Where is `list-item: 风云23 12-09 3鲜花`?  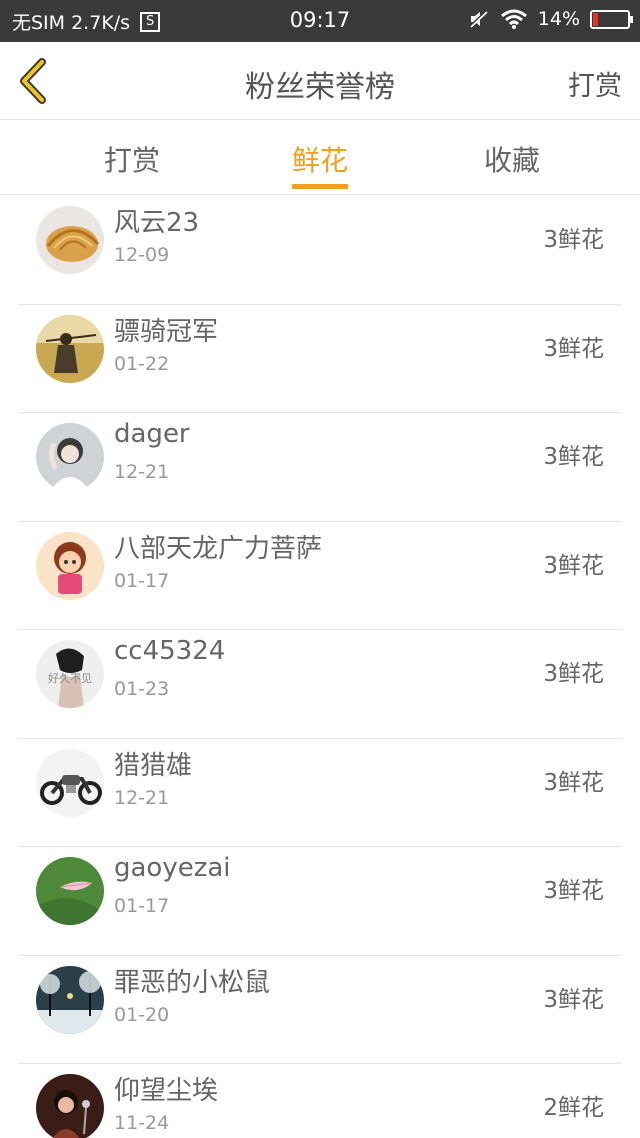
list-item: 风云23 12-09 3鲜花 is located at coordinates (320, 250).